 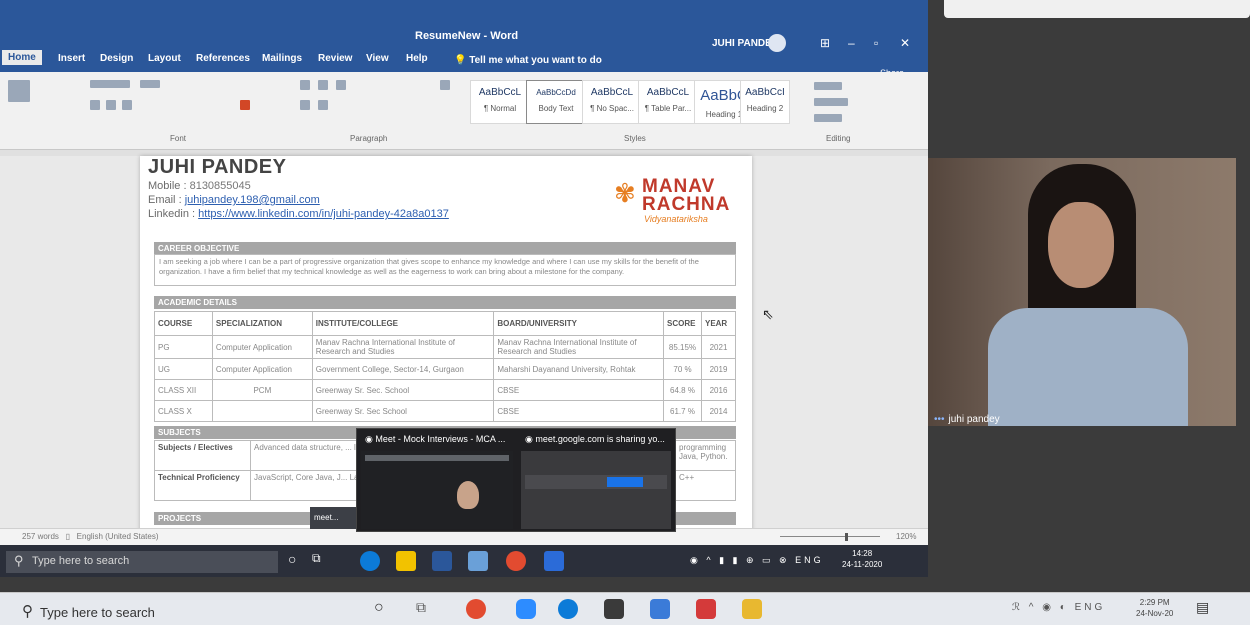 What do you see at coordinates (71, 58) in the screenshot?
I see `tab-insert: Insert` at bounding box center [71, 58].